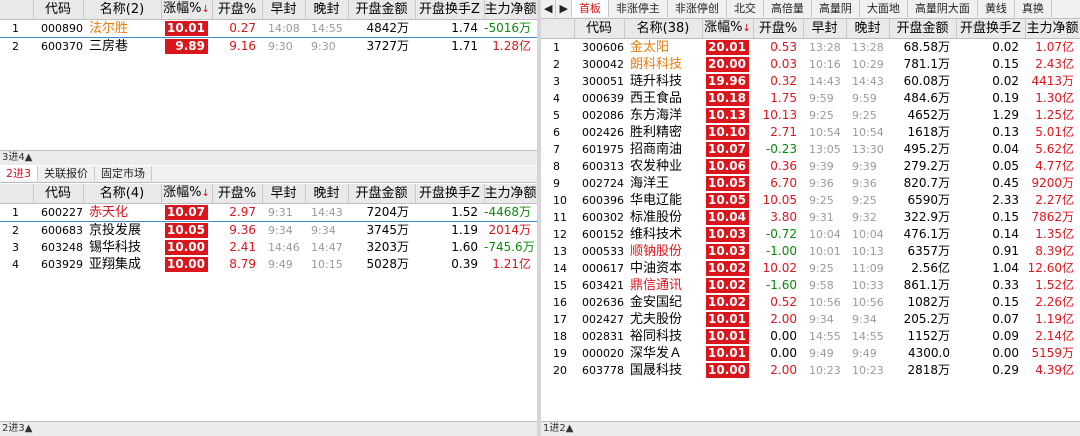 This screenshot has width=1080, height=436. I want to click on change-pct-badge: 10.10, so click(727, 132).